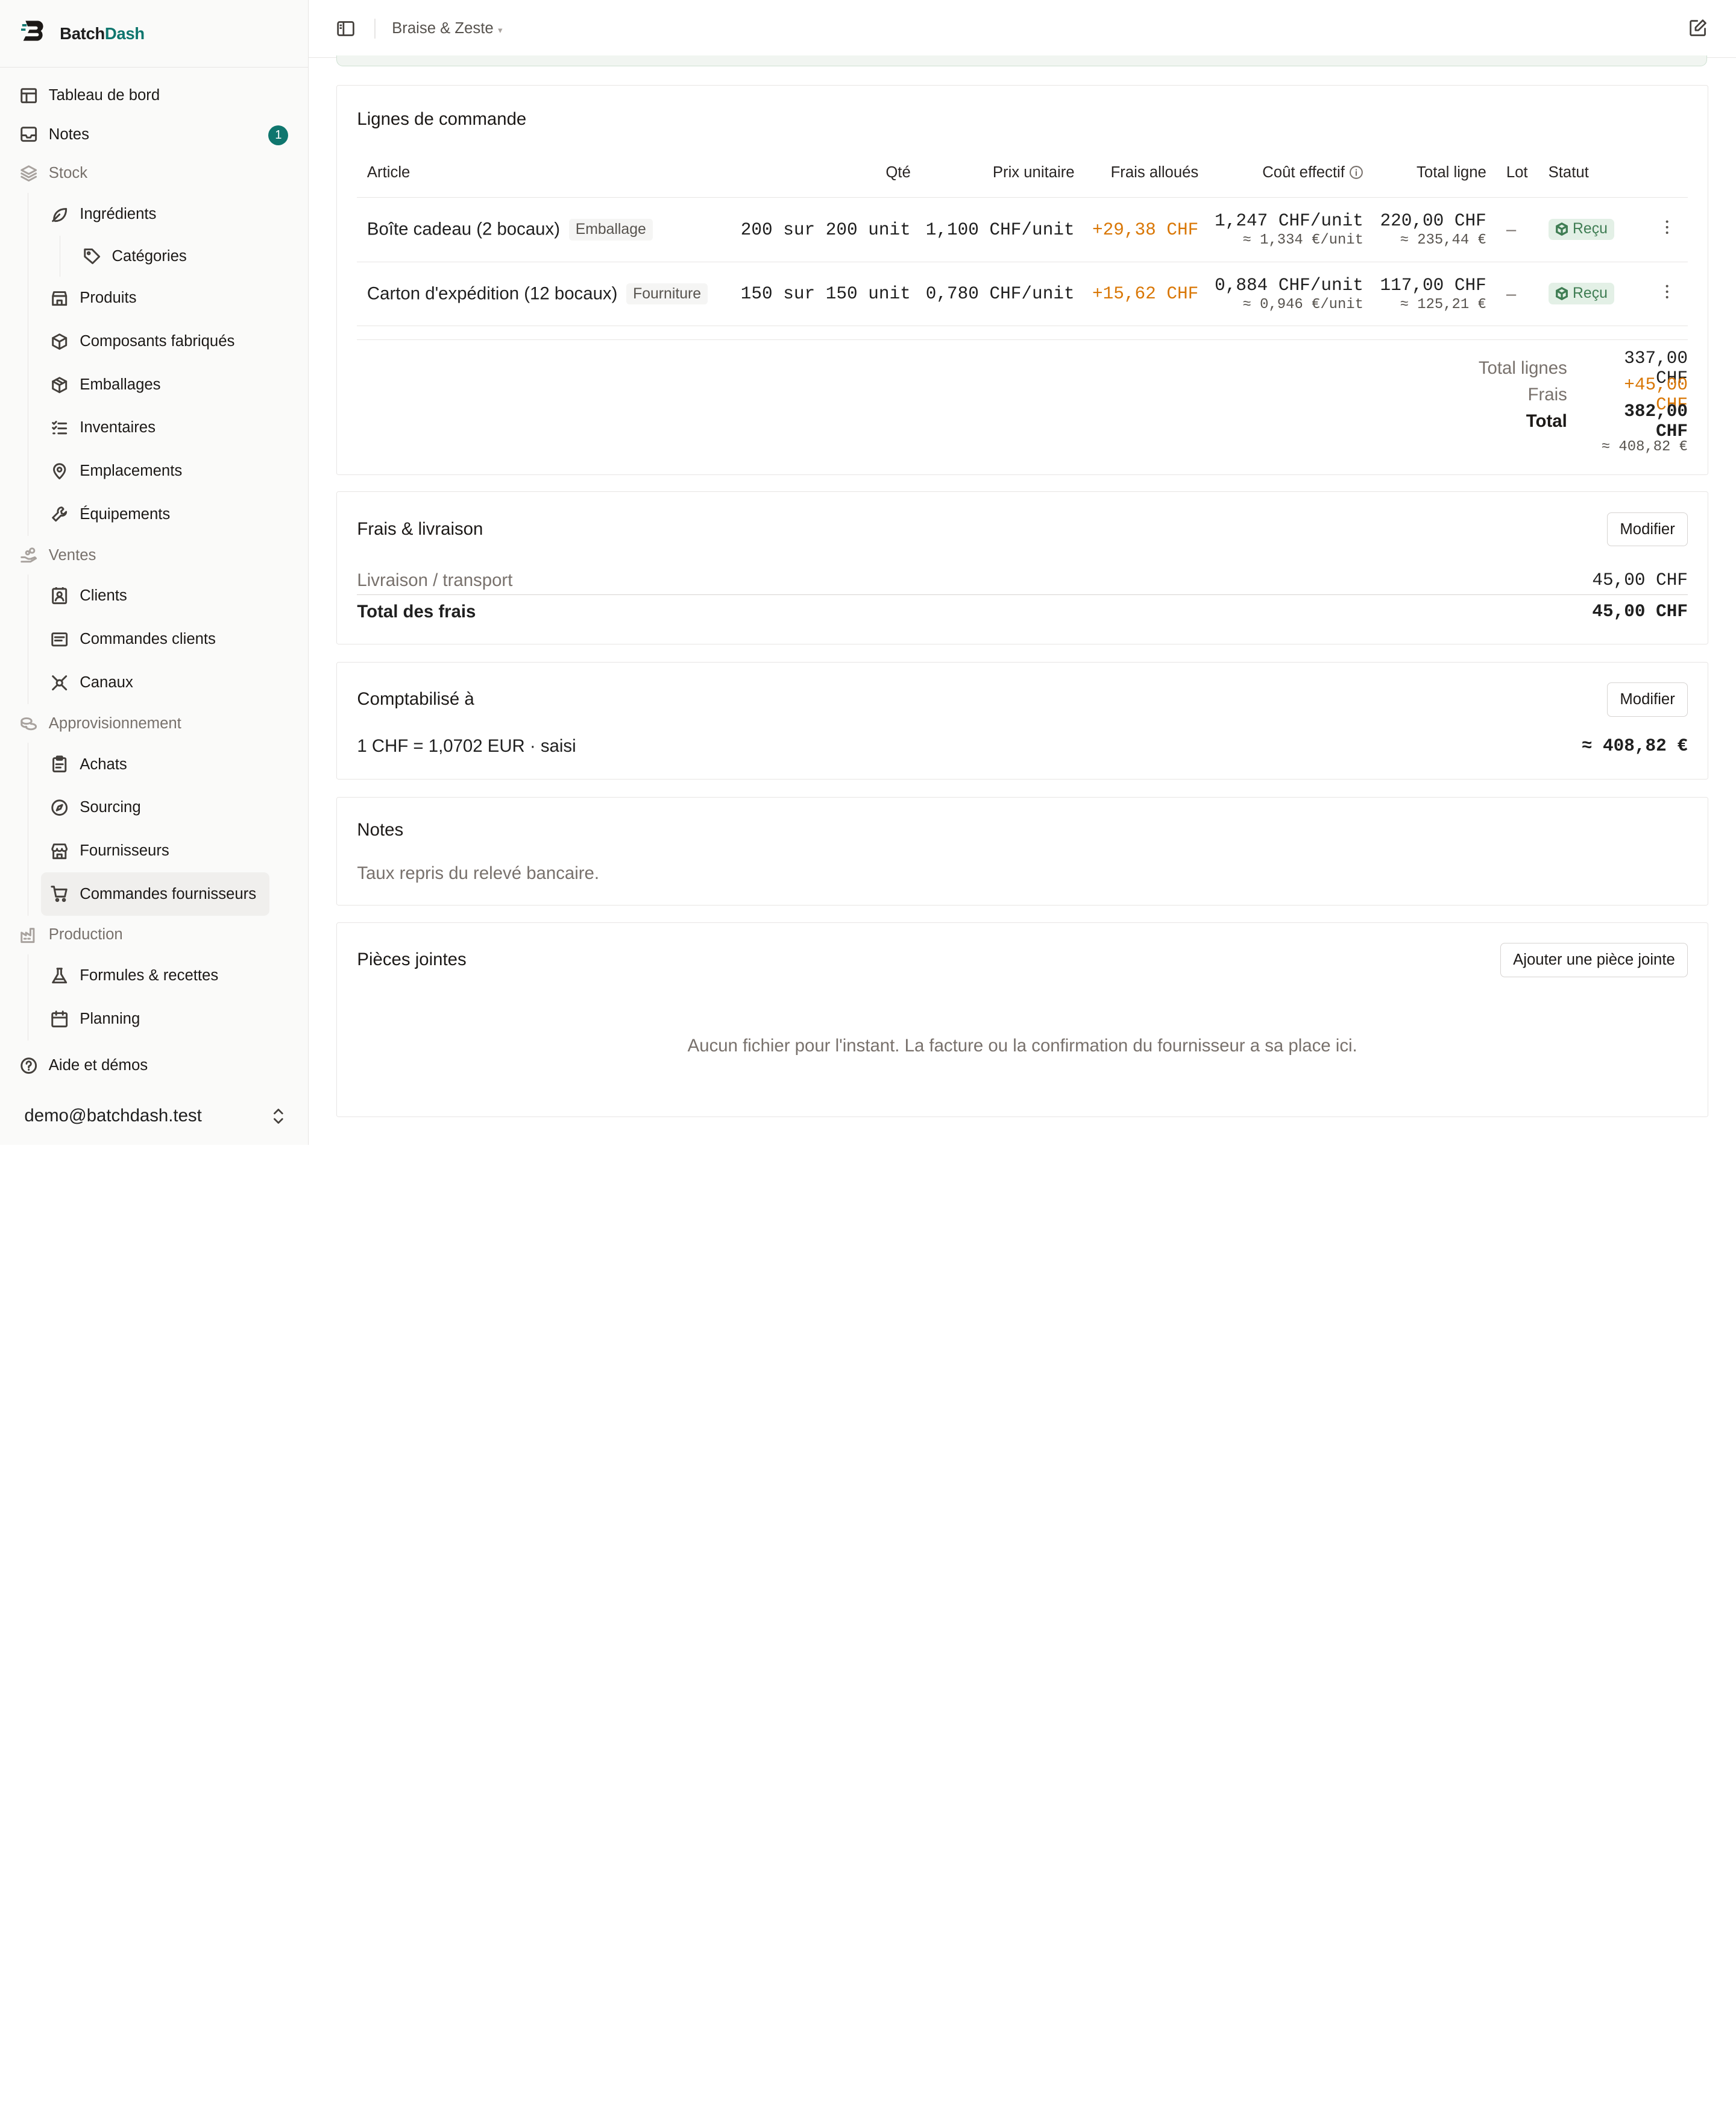 This screenshot has width=1736, height=2104. I want to click on fee-row: Livraison / transport 45,00 CHF, so click(1022, 581).